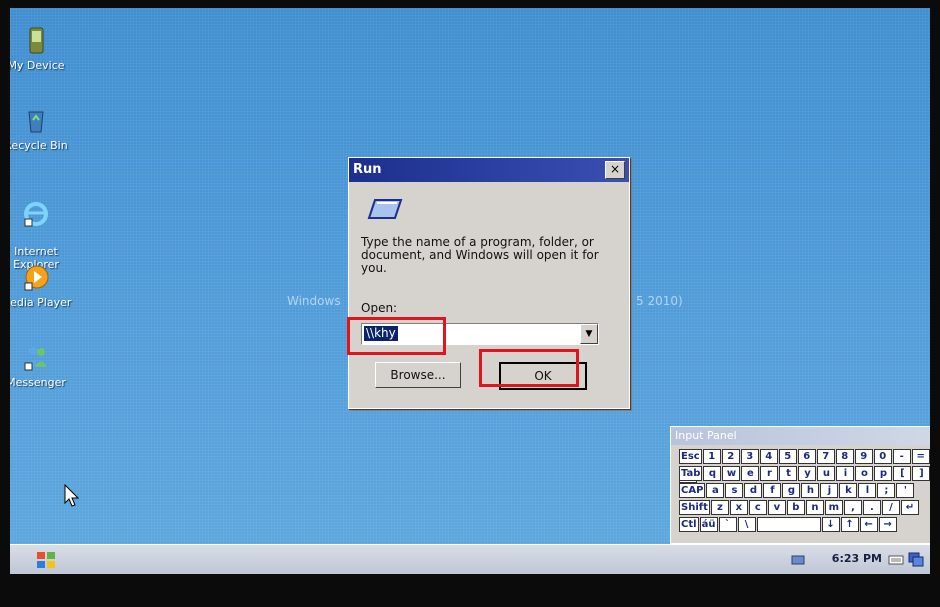 The width and height of the screenshot is (940, 607). I want to click on recycle-bin-icon, so click(36, 122).